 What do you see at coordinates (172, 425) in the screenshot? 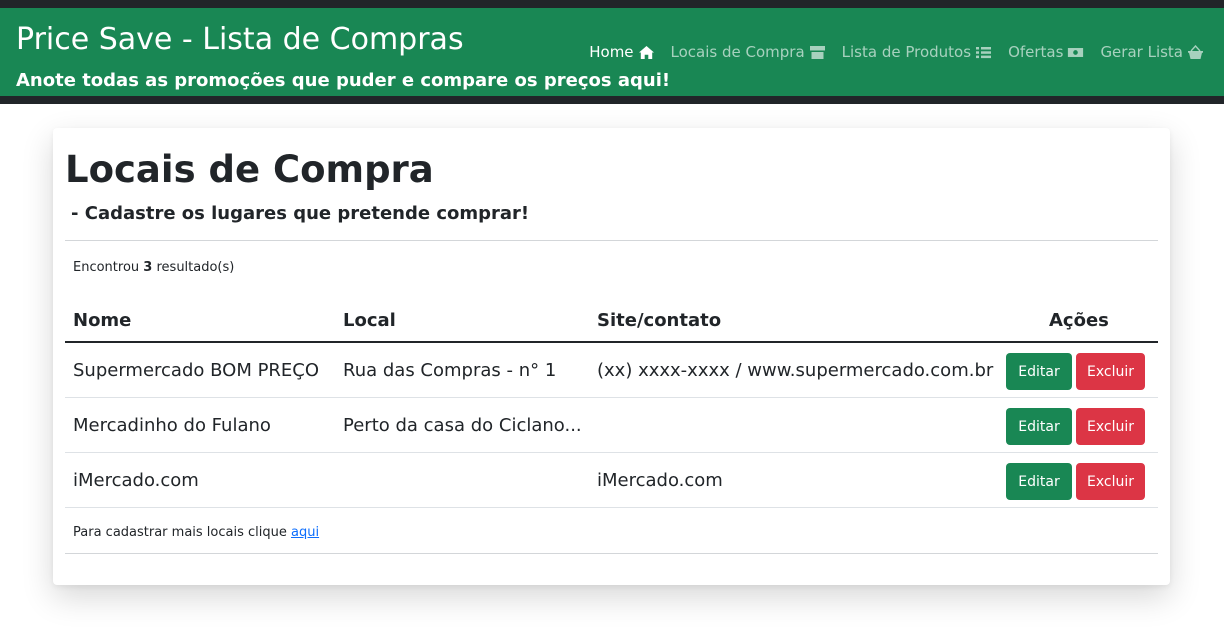
I see `cell-nome: Mercadinho do Fulano` at bounding box center [172, 425].